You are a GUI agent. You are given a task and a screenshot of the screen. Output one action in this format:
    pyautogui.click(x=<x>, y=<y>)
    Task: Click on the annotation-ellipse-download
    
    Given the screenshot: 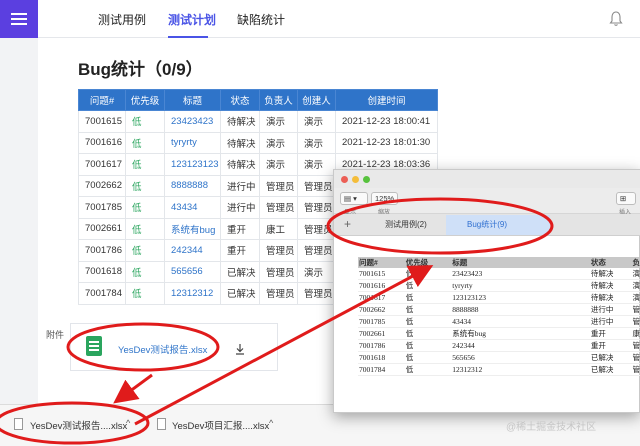 What is the action you would take?
    pyautogui.click(x=75, y=423)
    